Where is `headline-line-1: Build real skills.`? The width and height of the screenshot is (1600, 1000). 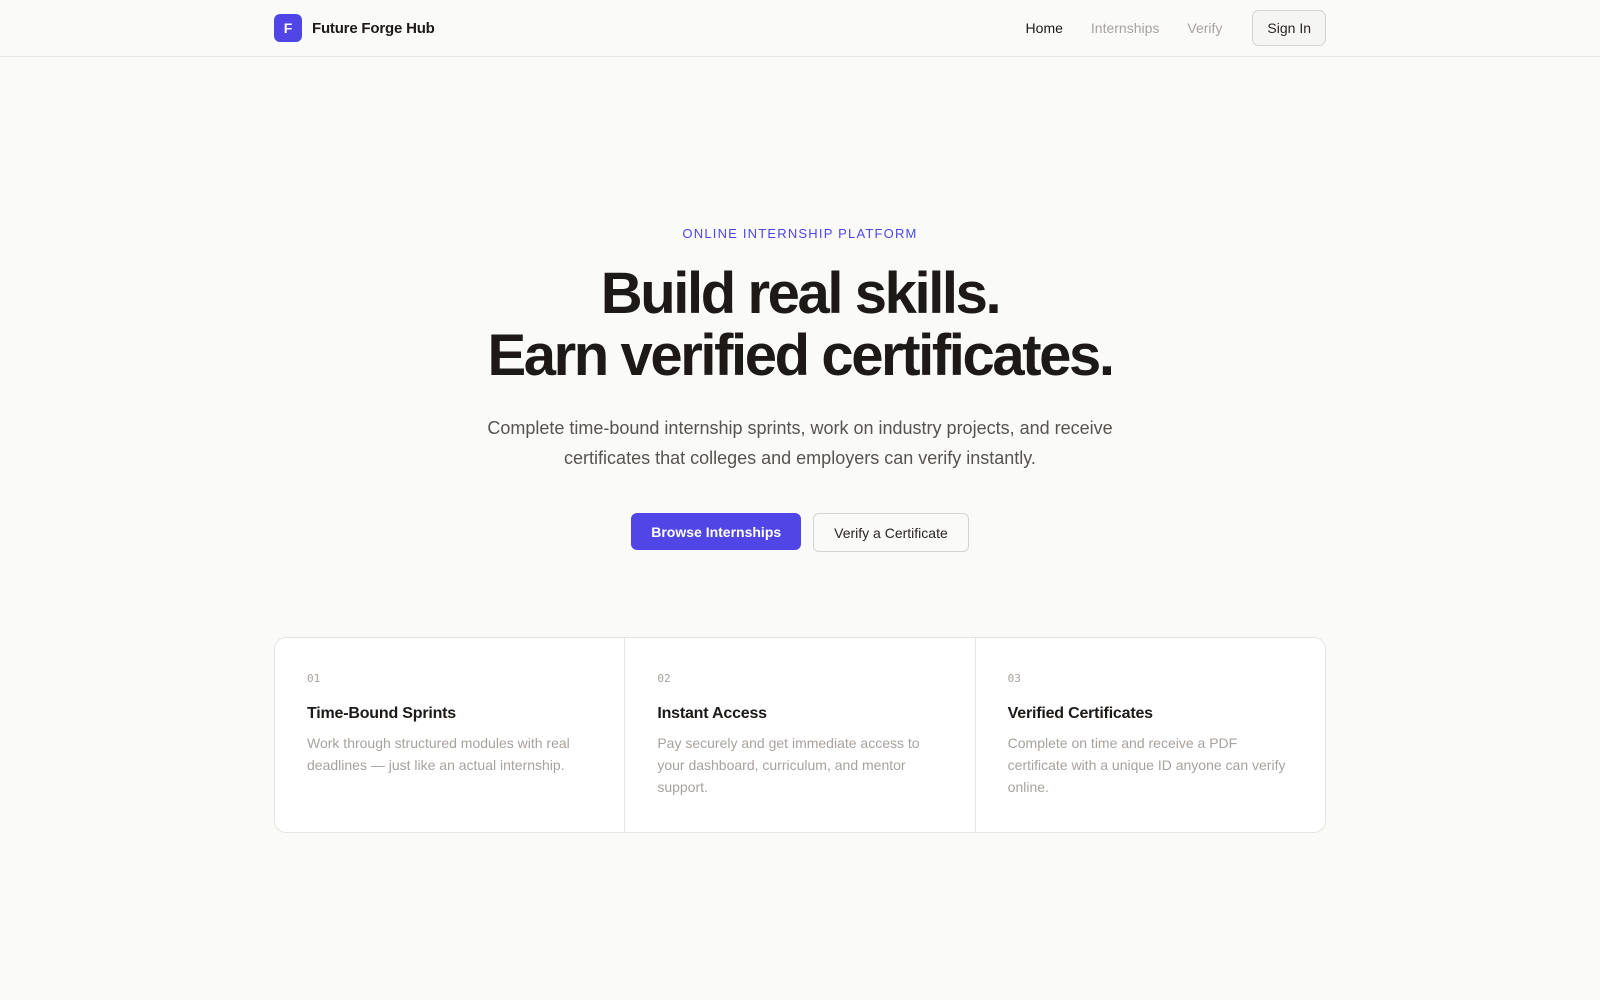
headline-line-1: Build real skills. is located at coordinates (801, 293).